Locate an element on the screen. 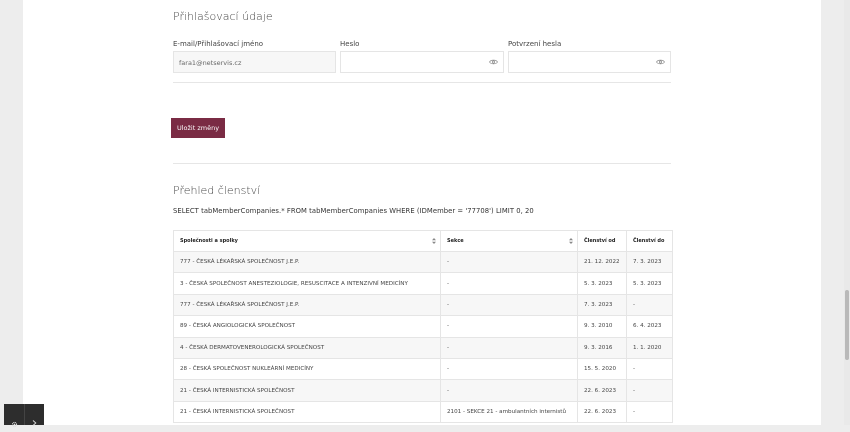 The width and height of the screenshot is (850, 432). email-value: fara1@netservis.cz is located at coordinates (210, 63).